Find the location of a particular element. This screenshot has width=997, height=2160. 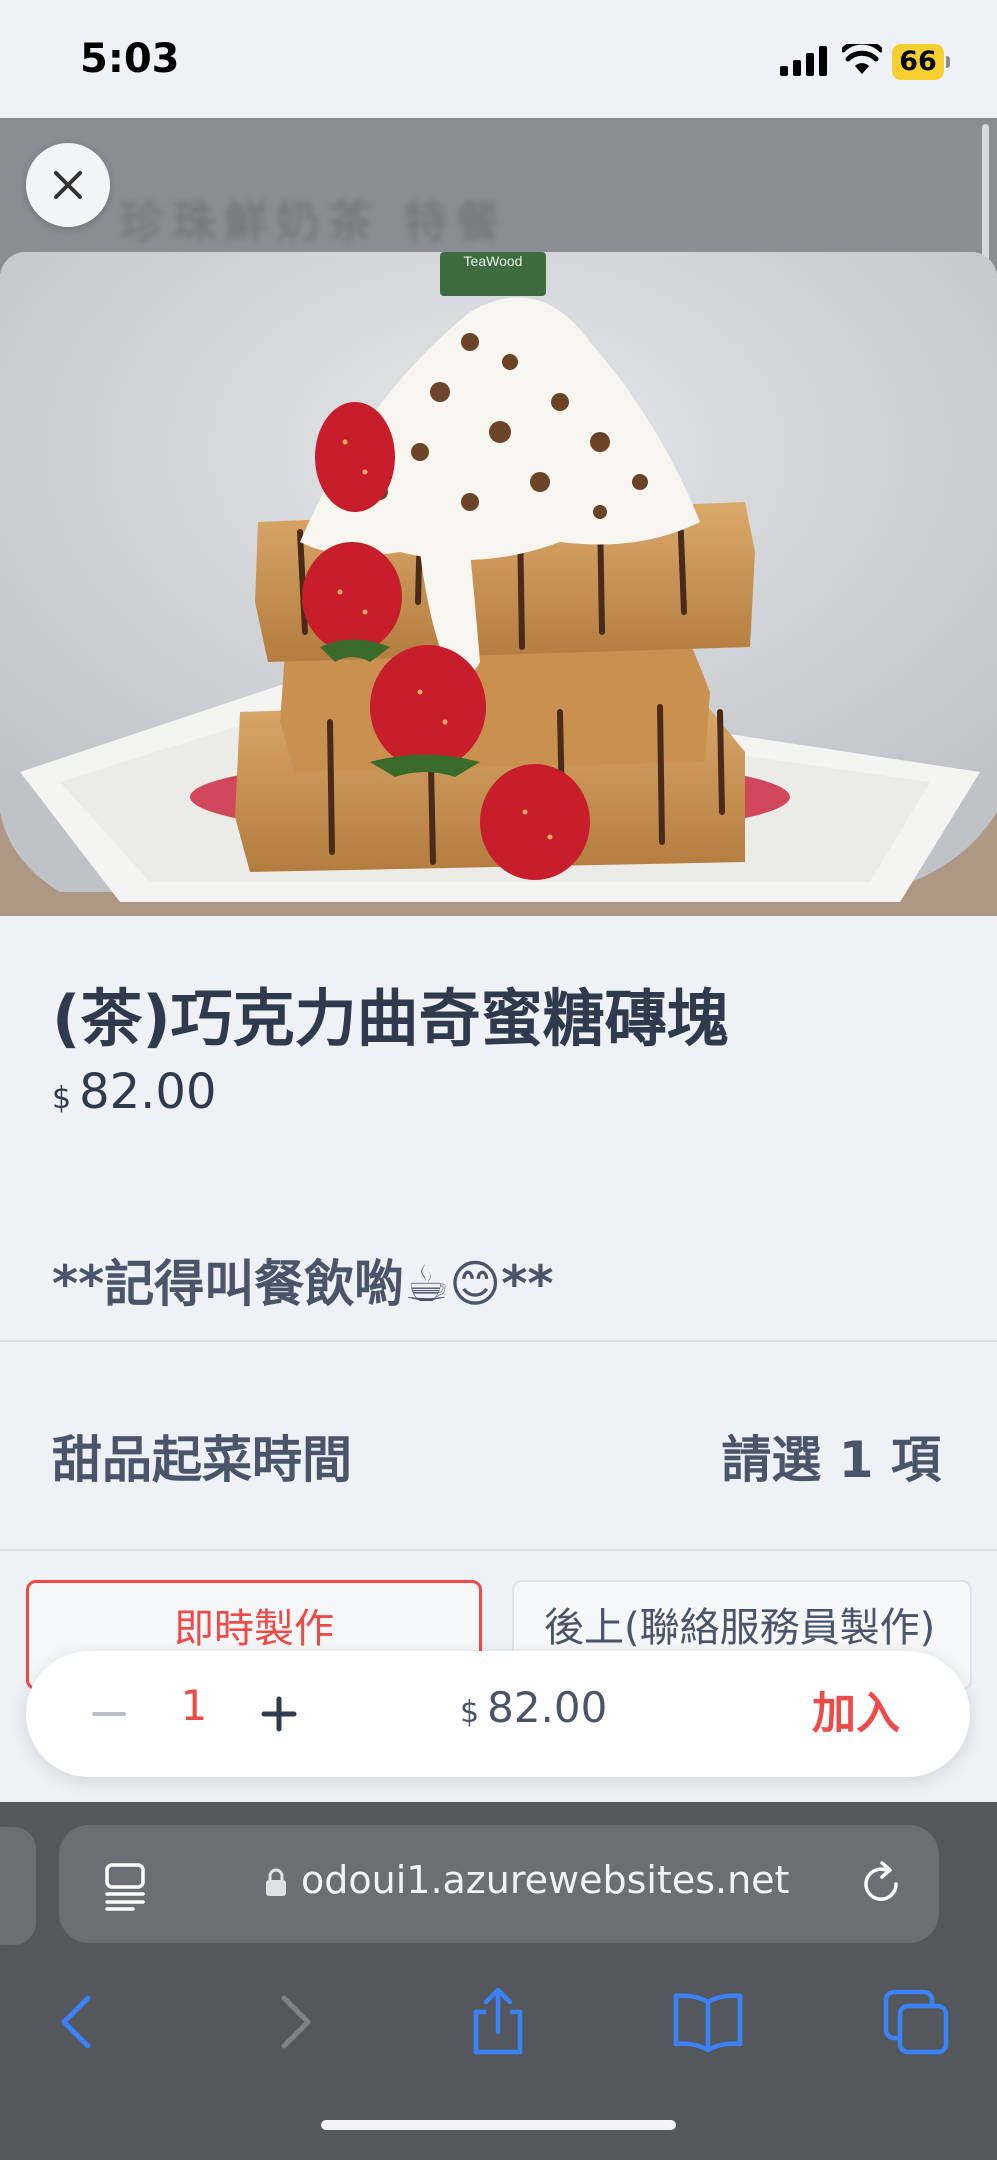

share-button is located at coordinates (498, 2022).